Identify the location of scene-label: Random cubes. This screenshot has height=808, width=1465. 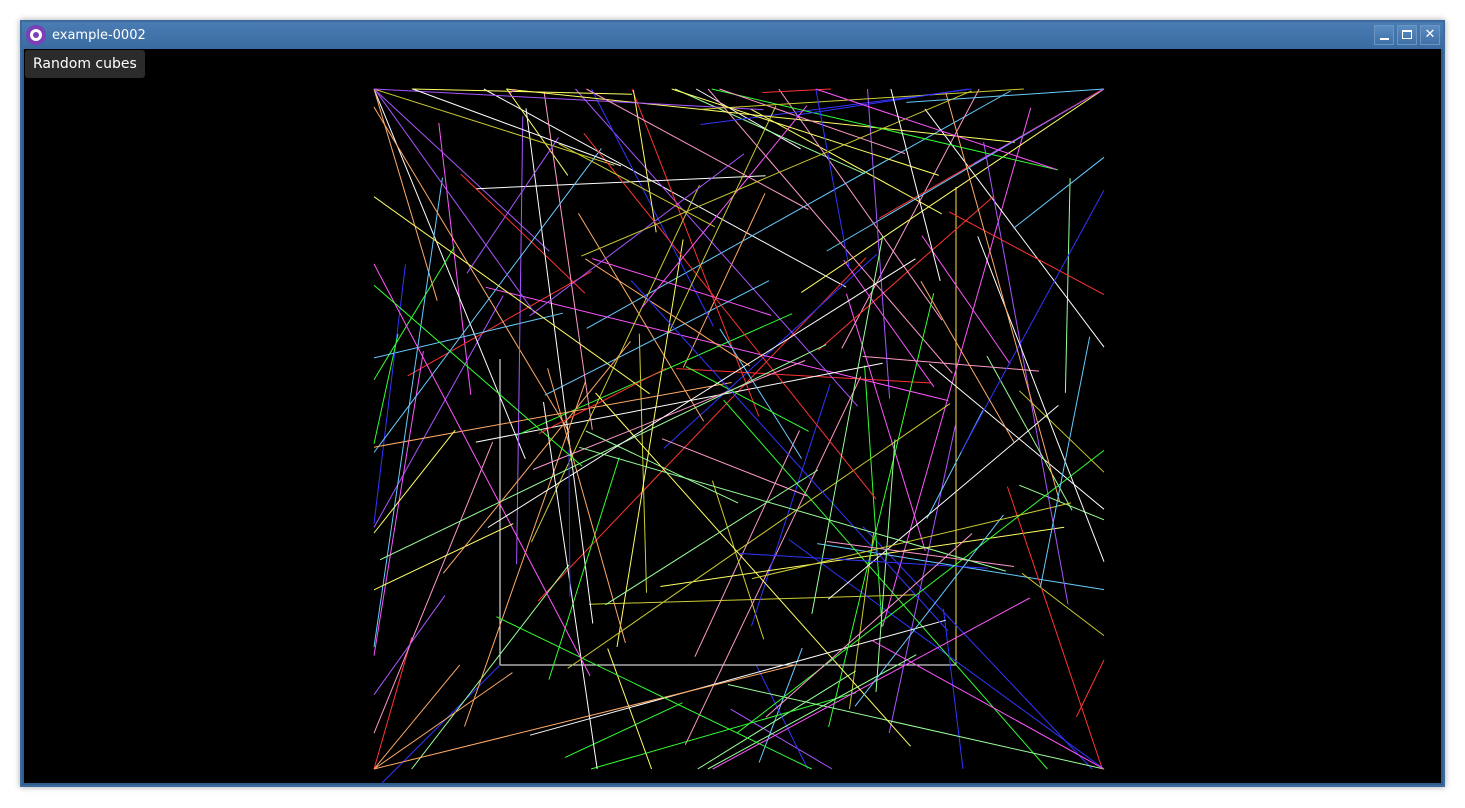
(85, 64).